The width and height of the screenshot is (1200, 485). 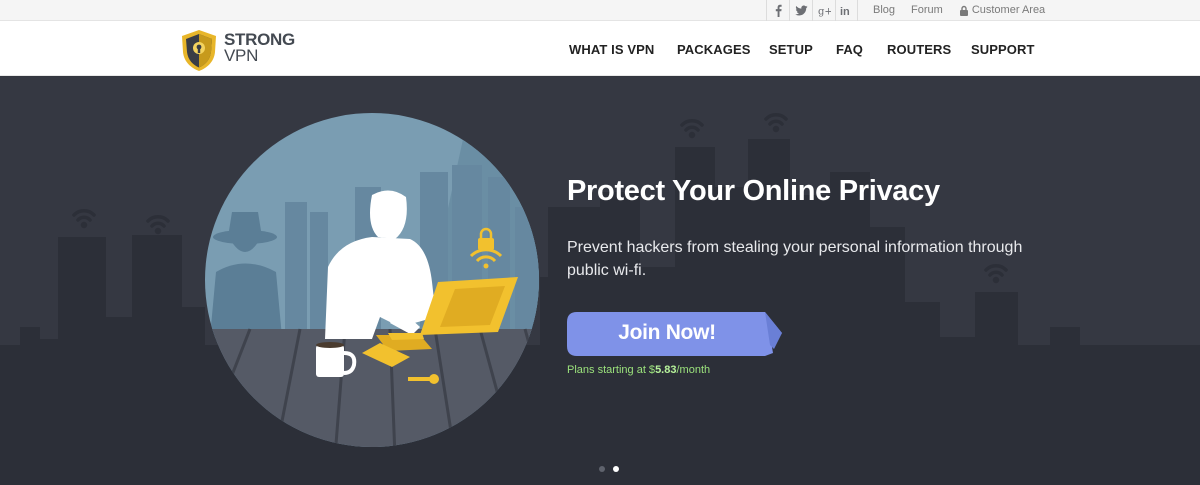 I want to click on twitter-icon, so click(x=800, y=10).